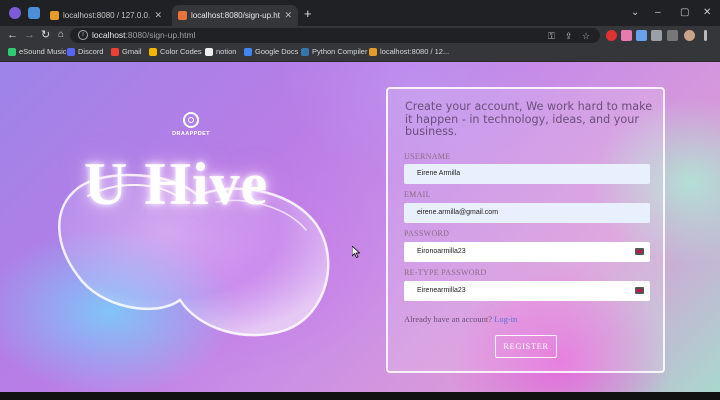 This screenshot has width=720, height=400. I want to click on docs-icon, so click(248, 51).